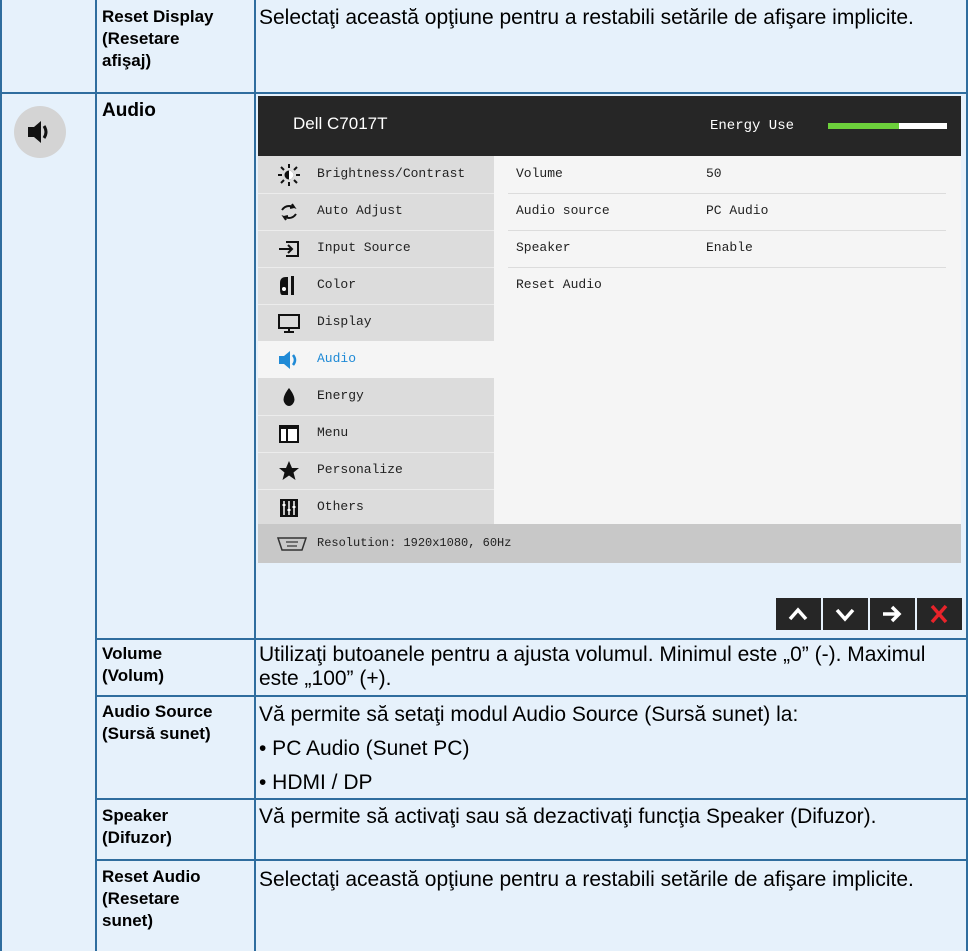  I want to click on menu-item-label: Display, so click(344, 321).